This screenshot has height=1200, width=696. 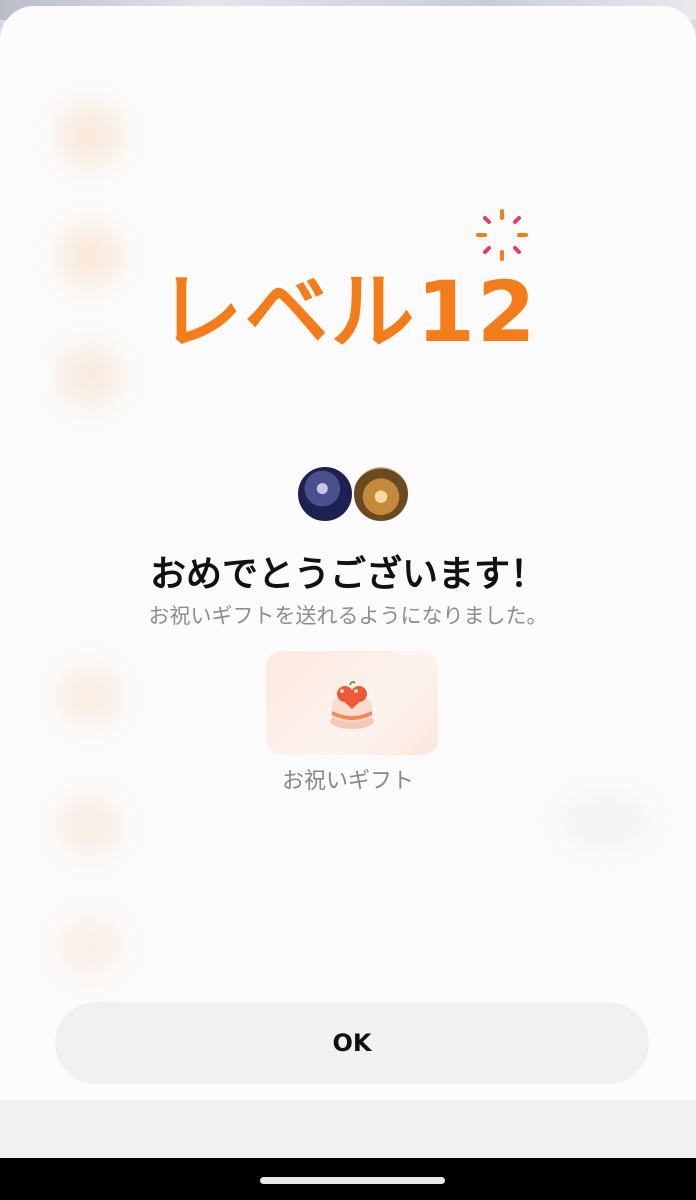 What do you see at coordinates (347, 781) in the screenshot?
I see `gift-label: お祝いギフト` at bounding box center [347, 781].